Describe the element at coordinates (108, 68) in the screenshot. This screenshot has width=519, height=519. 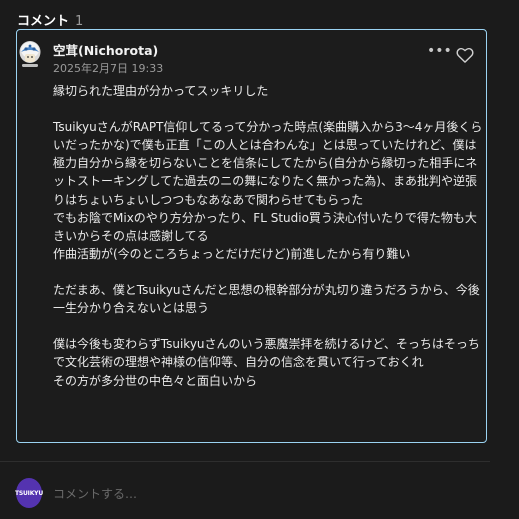
I see `comment-date: 2025年2月7日 19:33` at that location.